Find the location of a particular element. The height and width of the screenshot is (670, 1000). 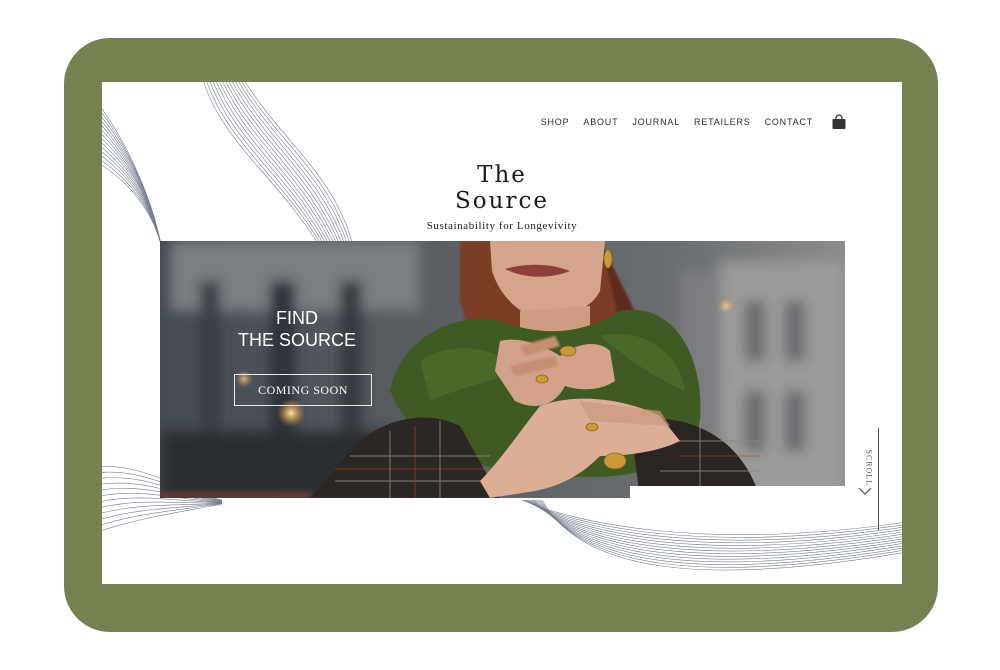

coming-soon-button: COMING SOON is located at coordinates (303, 390).